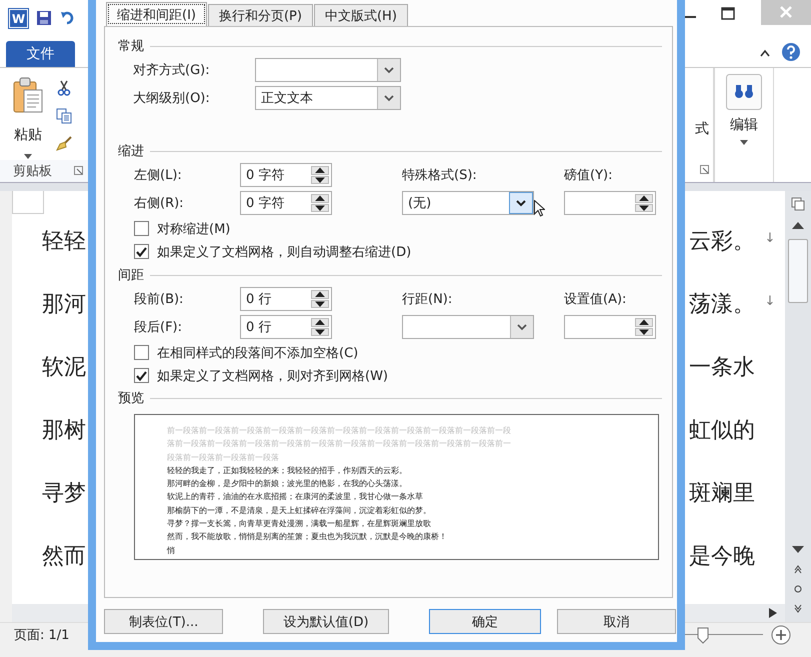  I want to click on document-text: 那河, so click(64, 304).